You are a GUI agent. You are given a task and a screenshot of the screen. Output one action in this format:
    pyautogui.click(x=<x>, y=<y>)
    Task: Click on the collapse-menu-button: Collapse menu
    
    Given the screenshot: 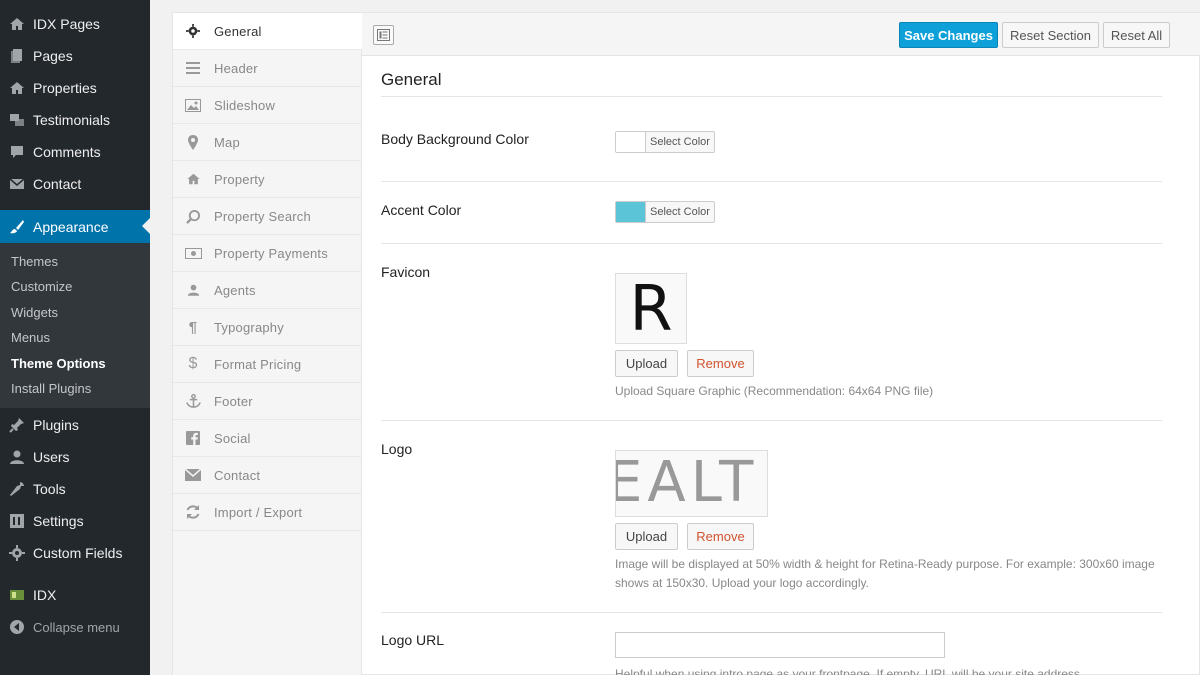 What is the action you would take?
    pyautogui.click(x=75, y=627)
    